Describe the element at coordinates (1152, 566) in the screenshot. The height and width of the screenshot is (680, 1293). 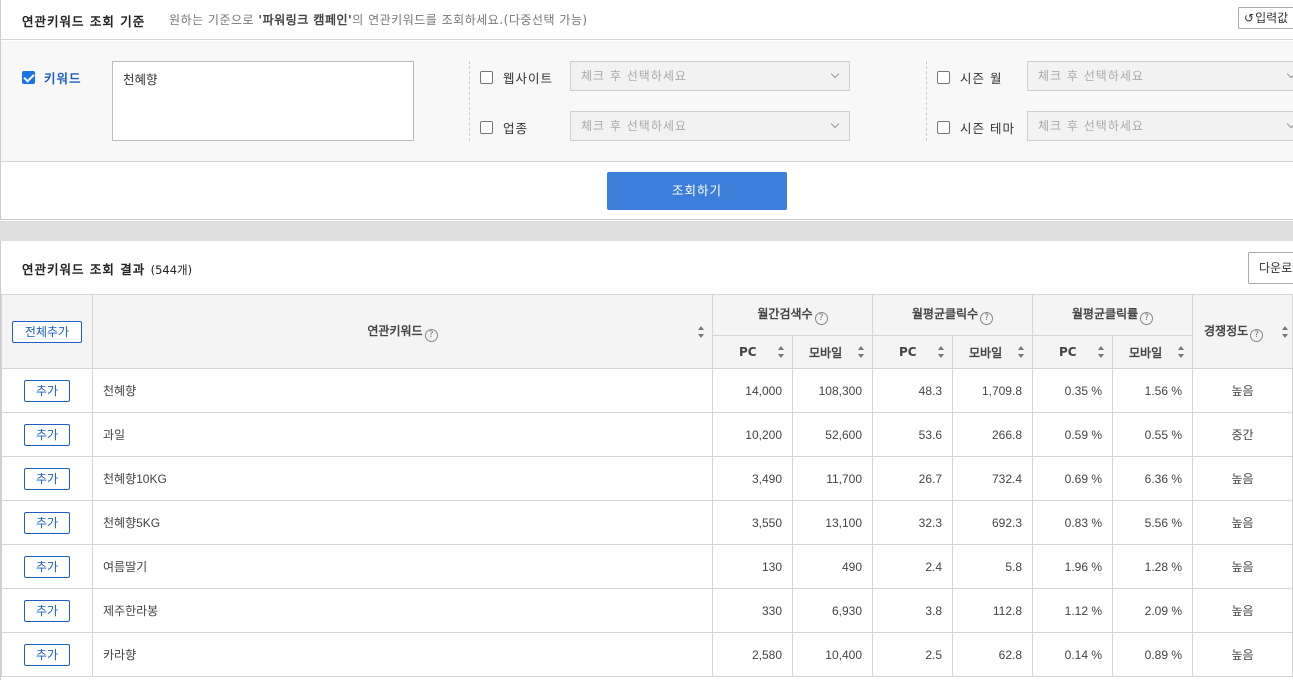
I see `ctr-mobile-cell: 1.28 %` at that location.